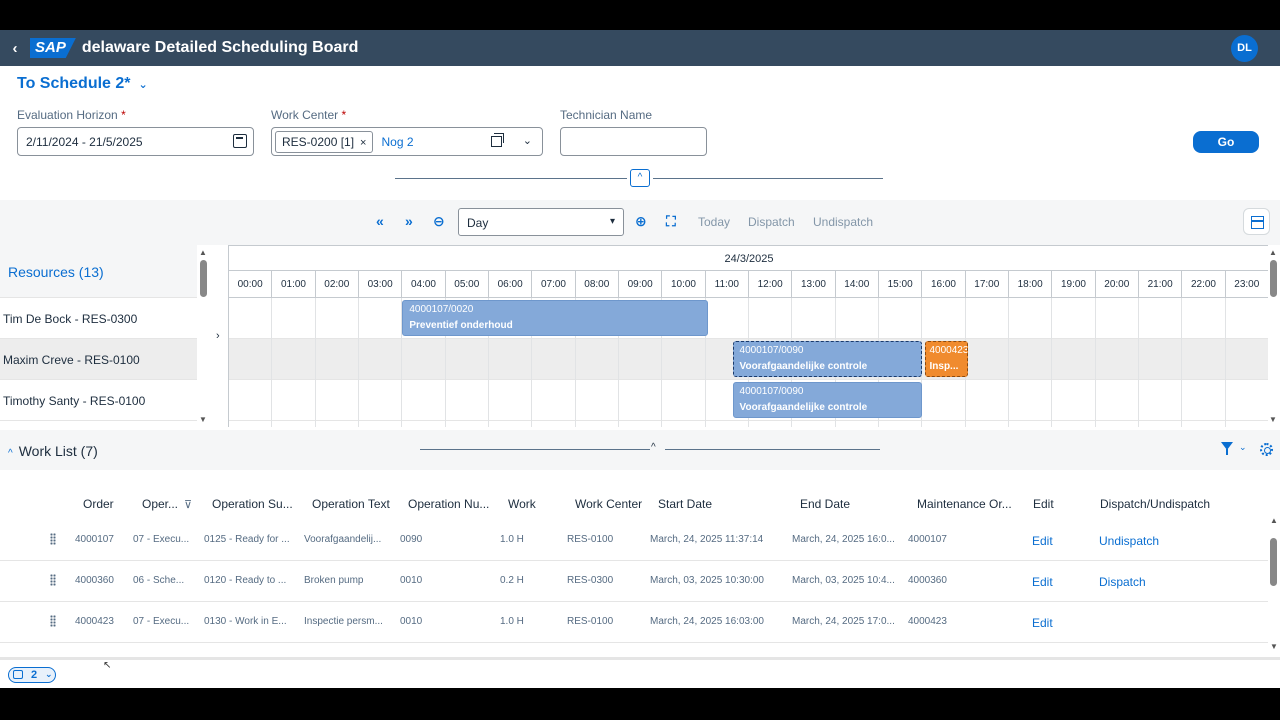 The height and width of the screenshot is (720, 1280). Describe the element at coordinates (1256, 221) in the screenshot. I see `table-view-icon` at that location.